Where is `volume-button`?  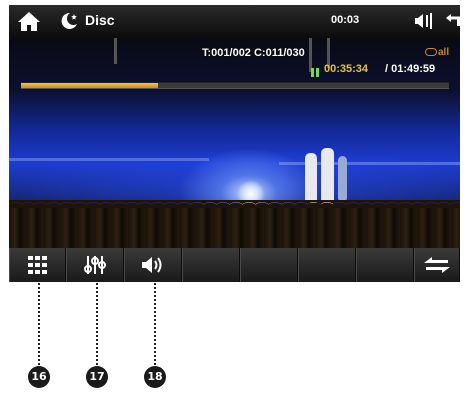
volume-button is located at coordinates (153, 265).